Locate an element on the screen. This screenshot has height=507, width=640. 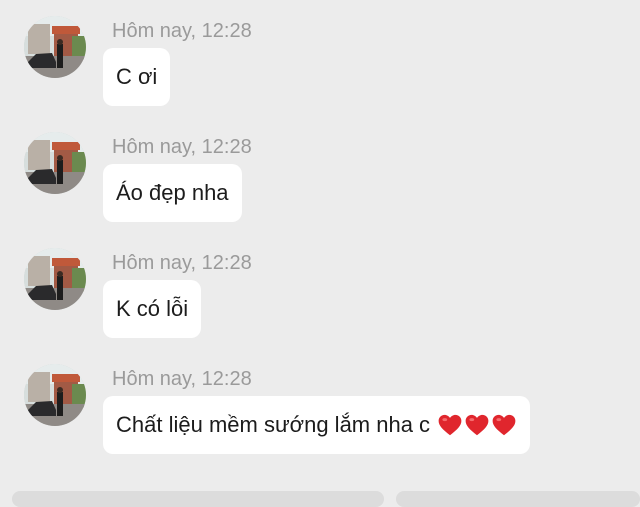
message-bubble: C ơi is located at coordinates (137, 77).